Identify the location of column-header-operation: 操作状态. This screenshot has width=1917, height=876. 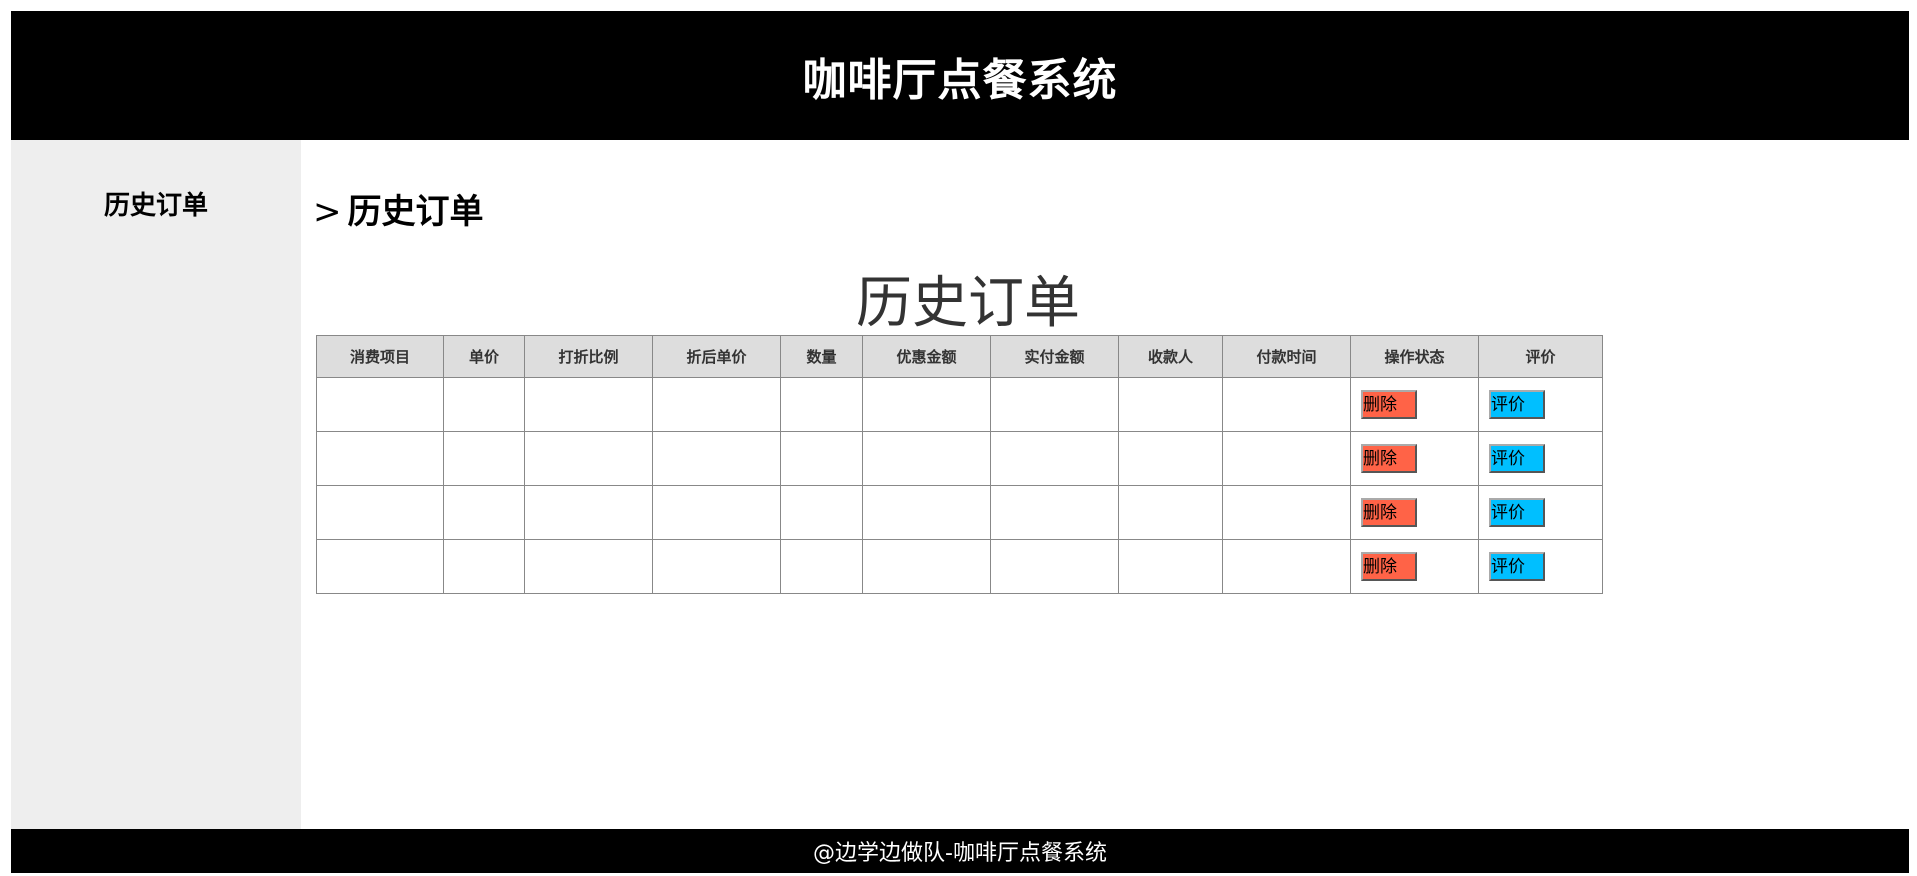
(1414, 356).